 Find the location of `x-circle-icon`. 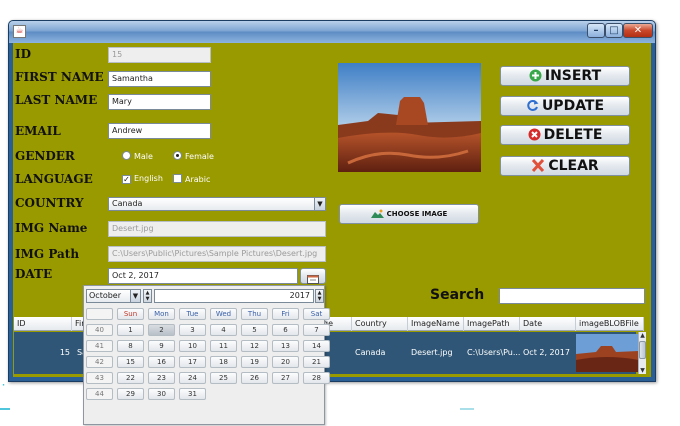

x-circle-icon is located at coordinates (534, 134).